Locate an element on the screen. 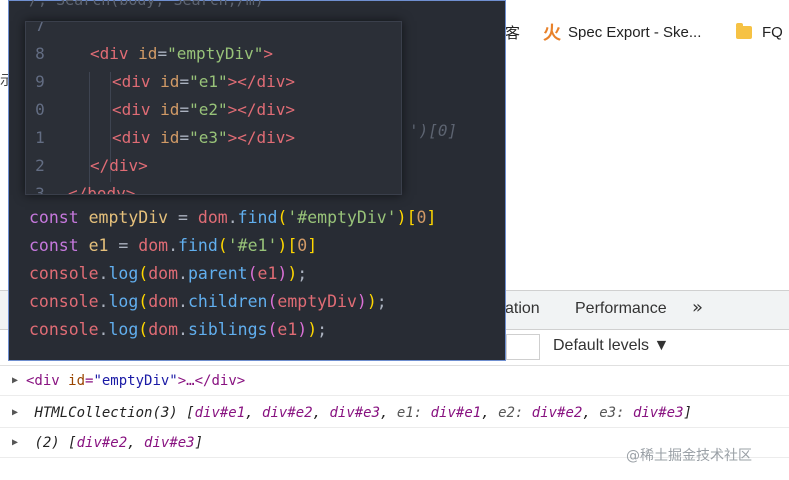 This screenshot has height=480, width=789. console-row-parent: ▶ <div id="emptyDiv">…</div> is located at coordinates (394, 381).